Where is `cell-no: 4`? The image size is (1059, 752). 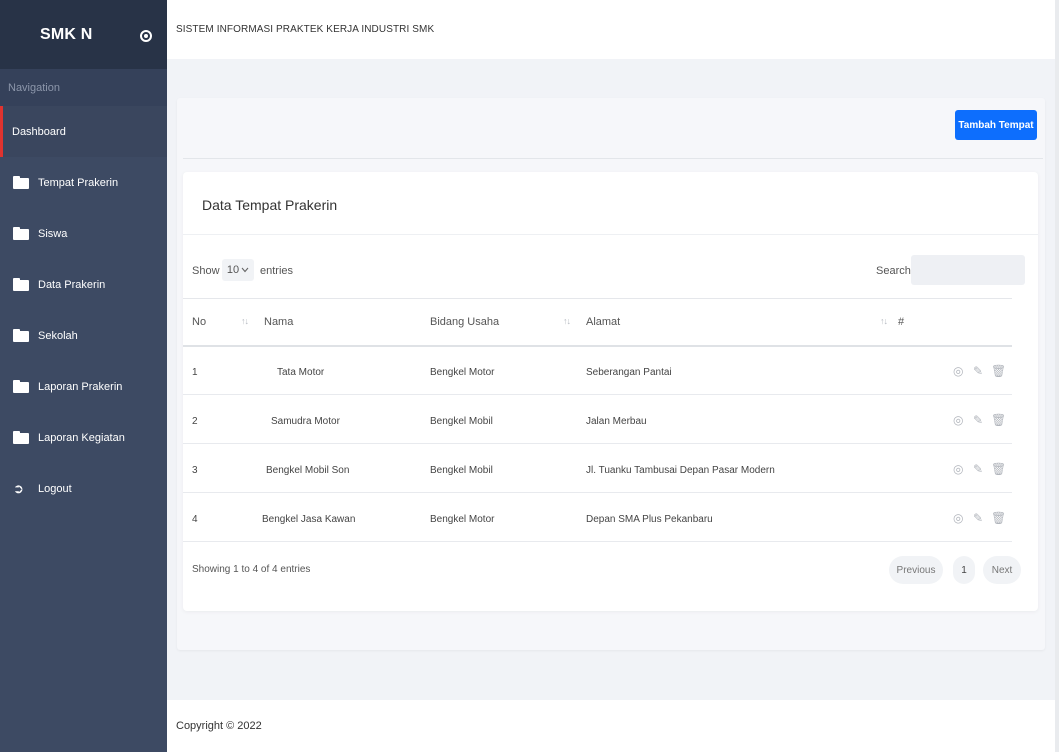
cell-no: 4 is located at coordinates (195, 519).